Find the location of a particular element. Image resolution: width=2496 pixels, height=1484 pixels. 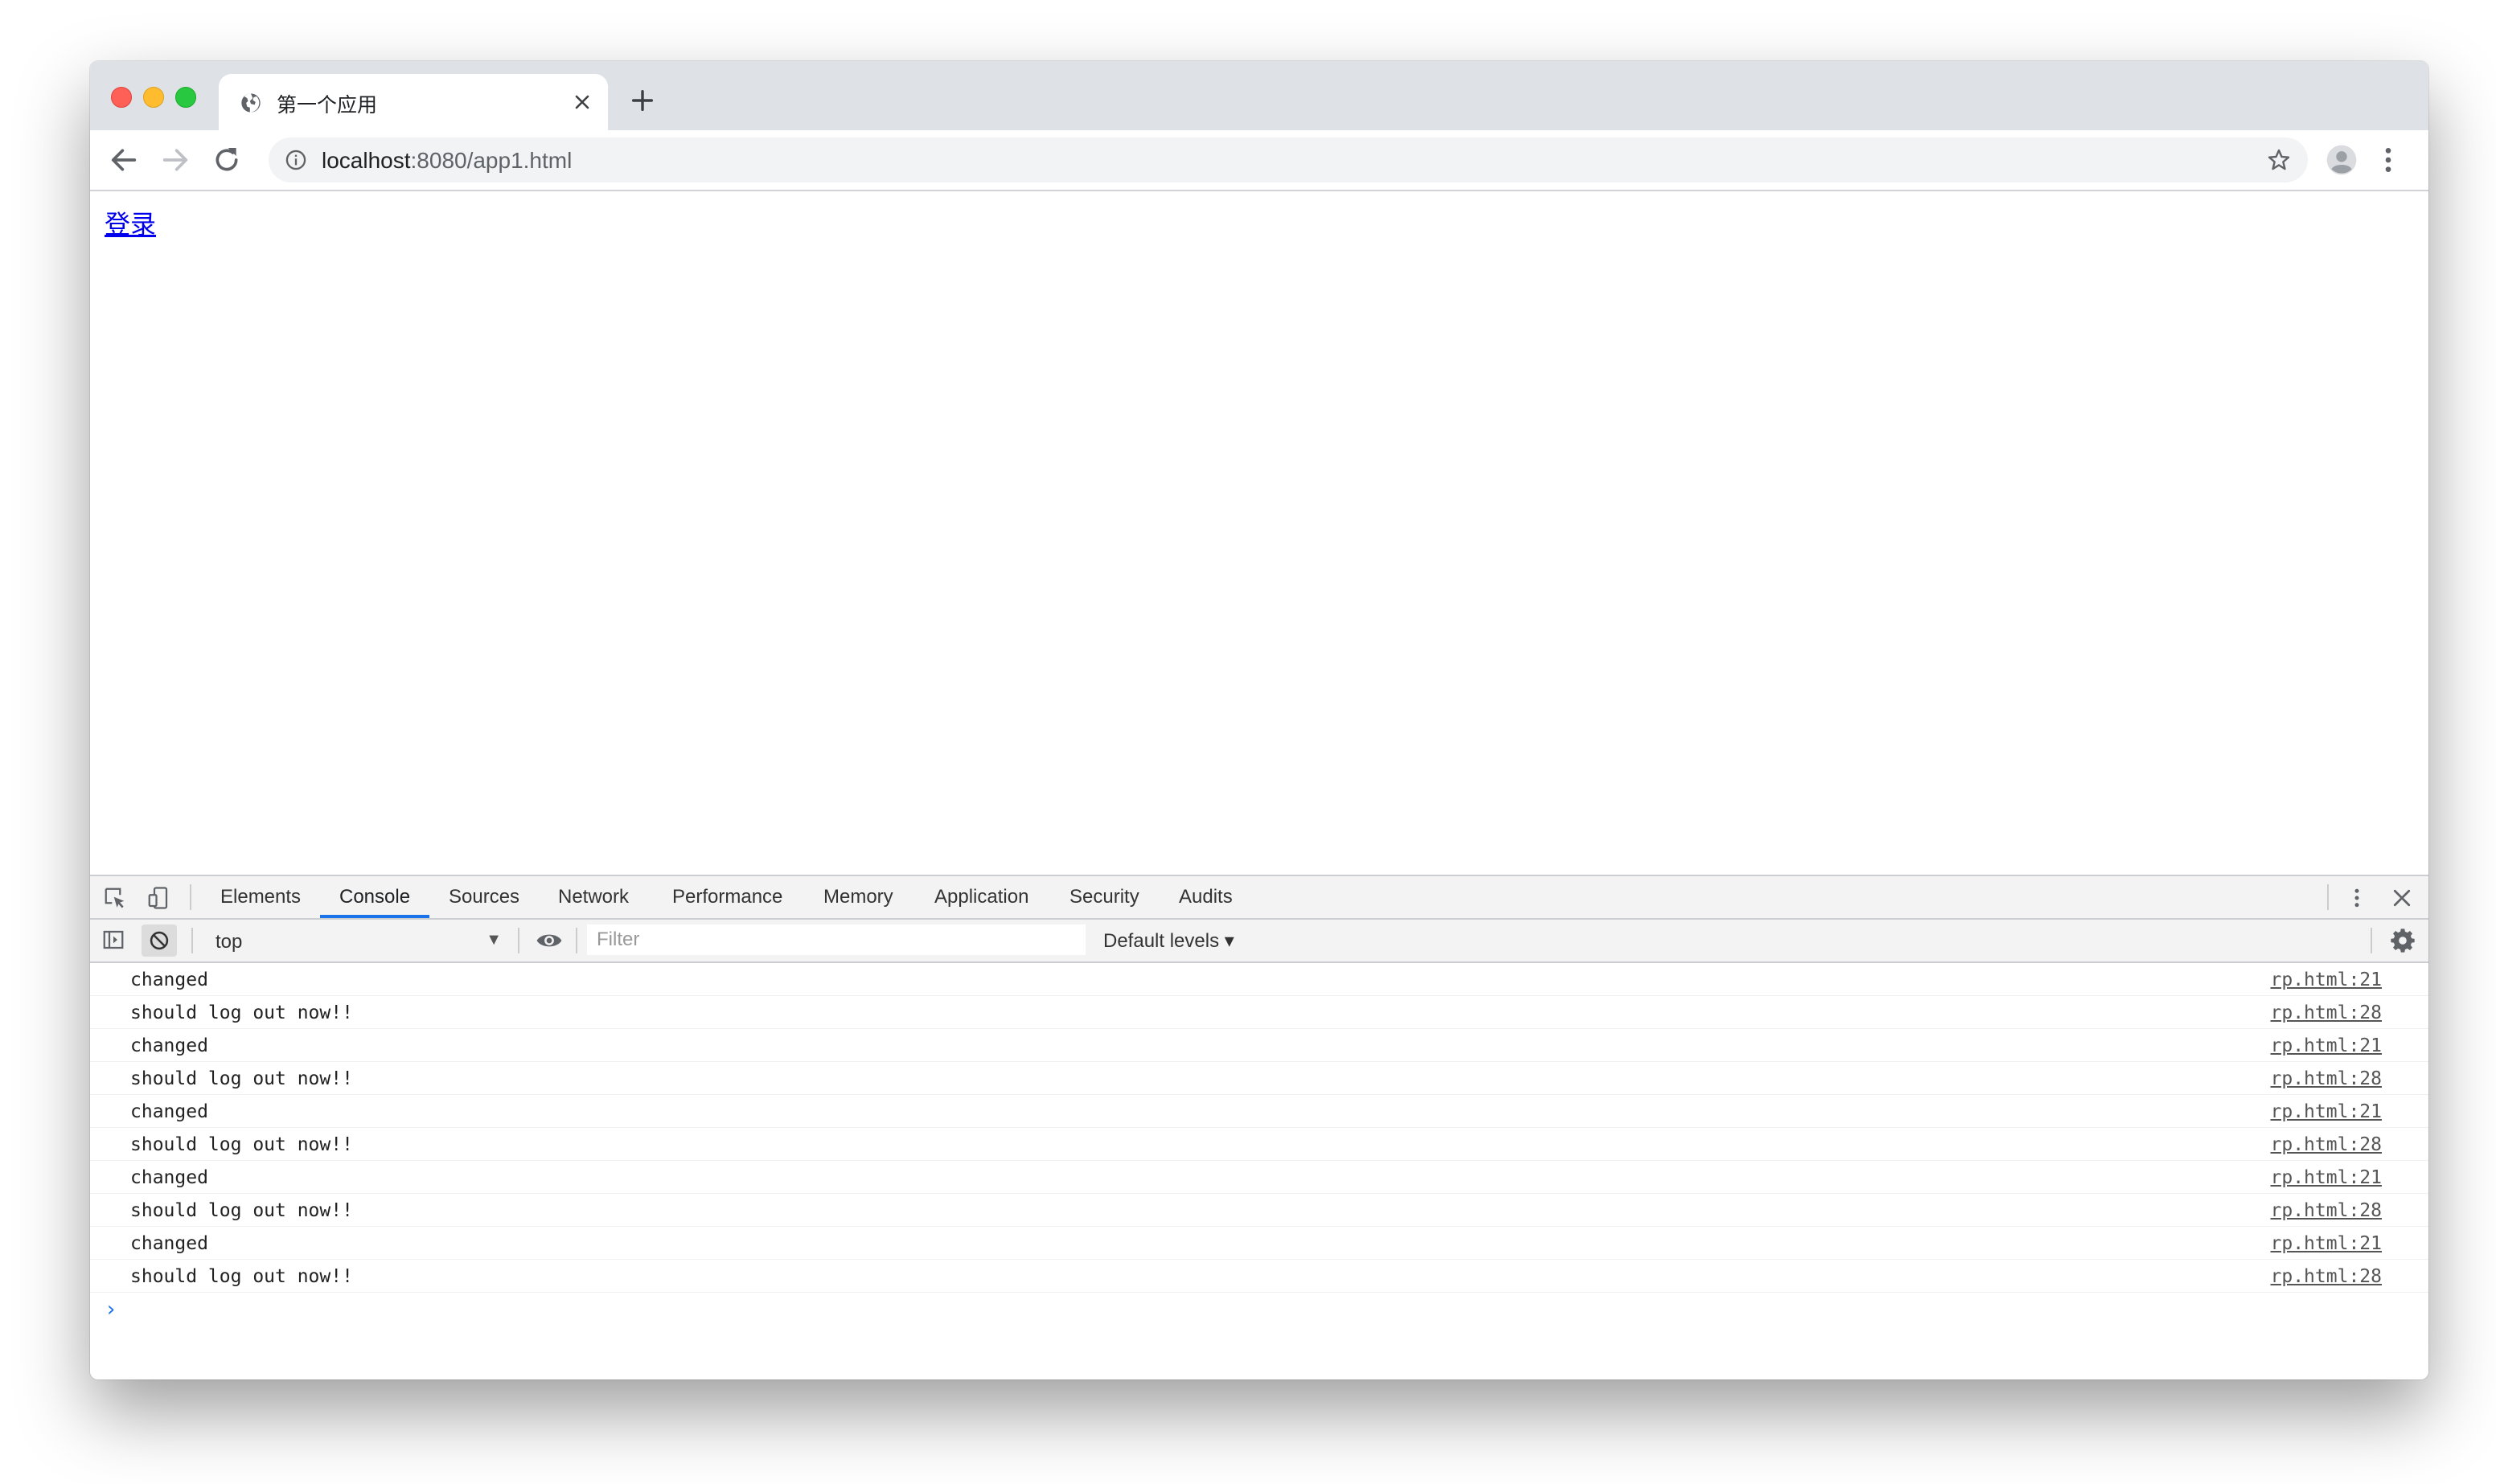

tab-application: Application is located at coordinates (981, 897).